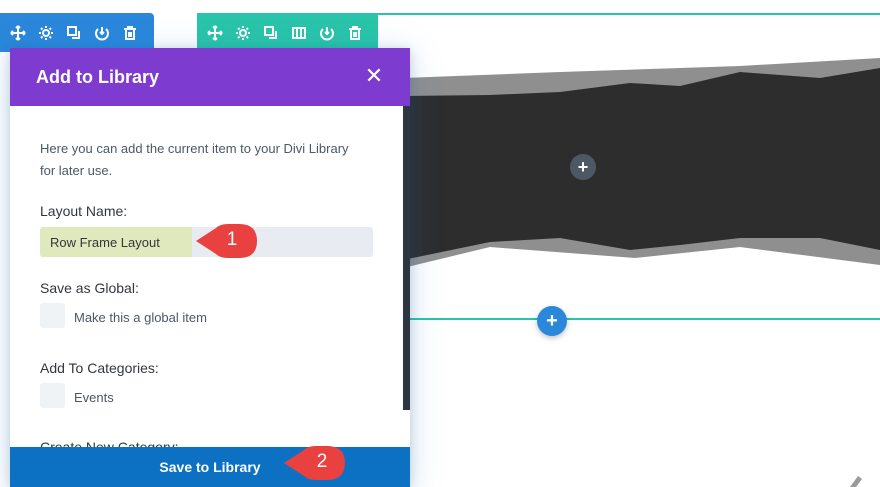  What do you see at coordinates (210, 467) in the screenshot?
I see `save-to-library-button: Save to Library` at bounding box center [210, 467].